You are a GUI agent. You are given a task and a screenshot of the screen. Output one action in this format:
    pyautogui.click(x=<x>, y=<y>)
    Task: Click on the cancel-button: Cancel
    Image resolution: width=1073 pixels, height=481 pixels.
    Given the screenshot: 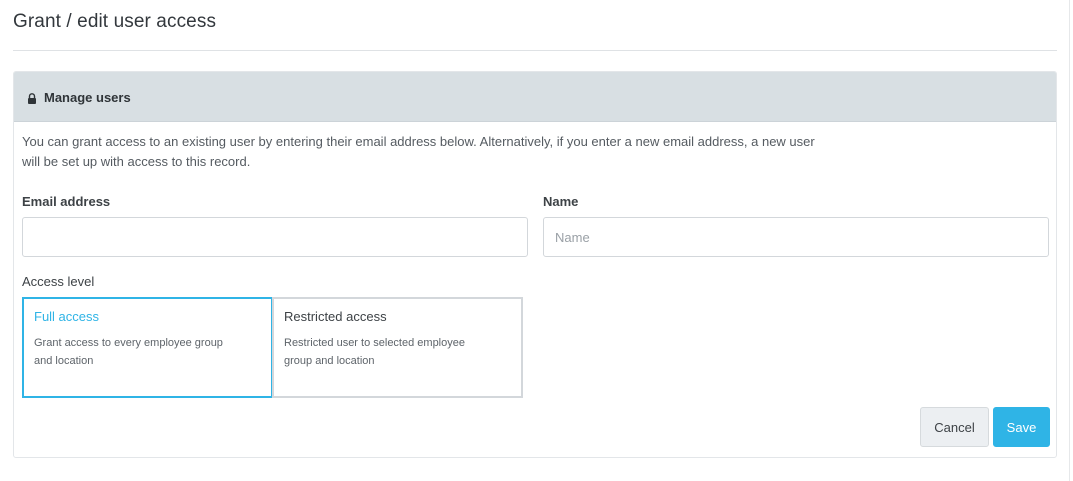 What is the action you would take?
    pyautogui.click(x=954, y=427)
    